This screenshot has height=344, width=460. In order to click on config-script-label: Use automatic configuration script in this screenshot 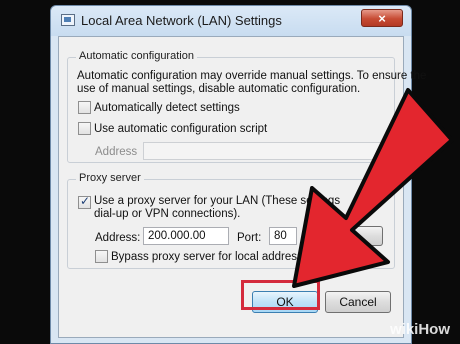, I will do `click(180, 129)`.